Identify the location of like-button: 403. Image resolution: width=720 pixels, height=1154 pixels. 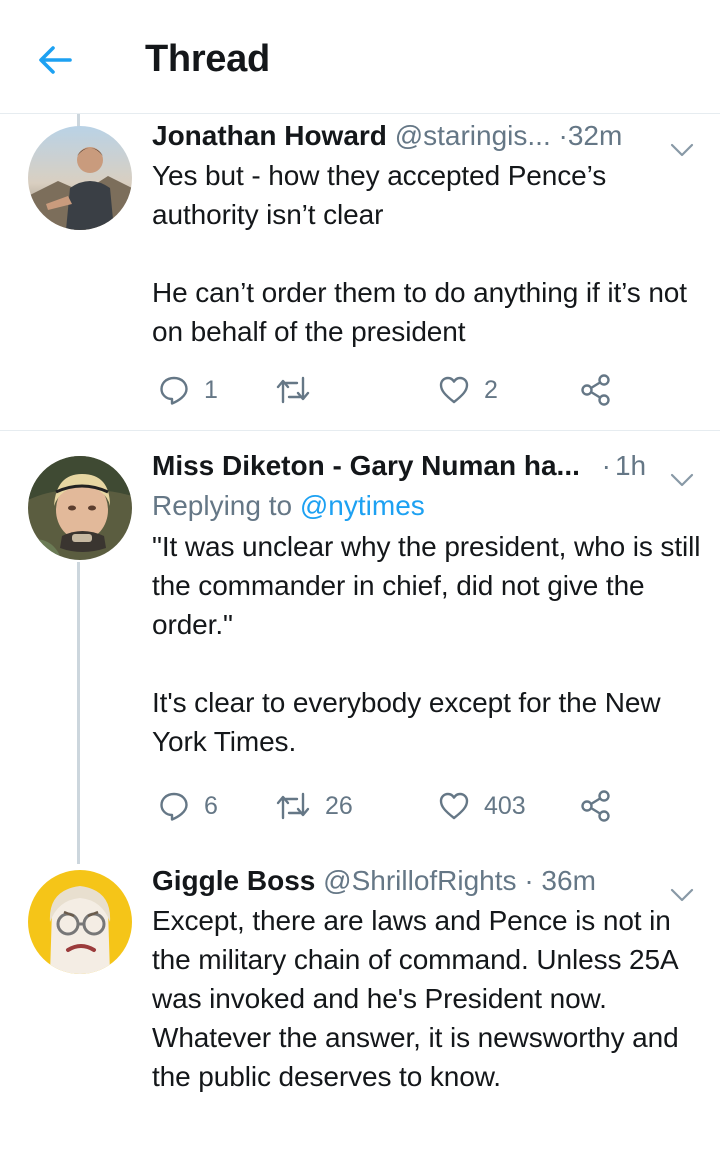
(482, 806).